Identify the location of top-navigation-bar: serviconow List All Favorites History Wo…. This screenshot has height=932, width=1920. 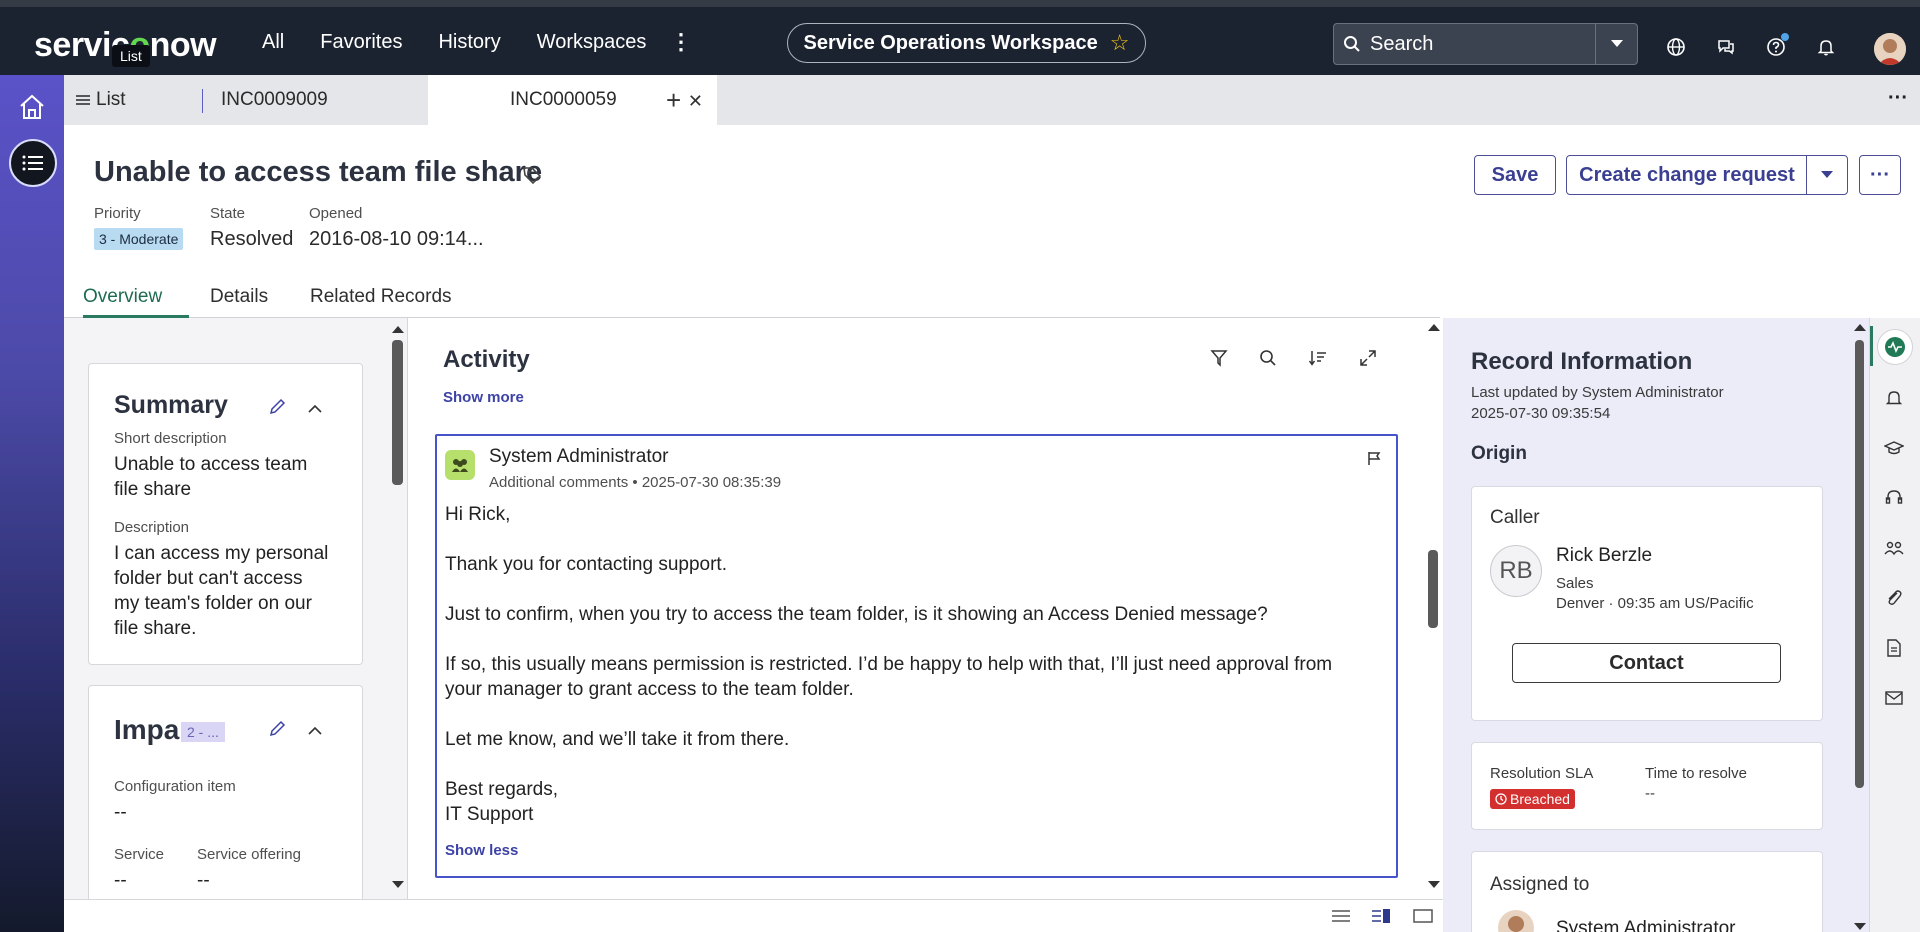
(960, 37).